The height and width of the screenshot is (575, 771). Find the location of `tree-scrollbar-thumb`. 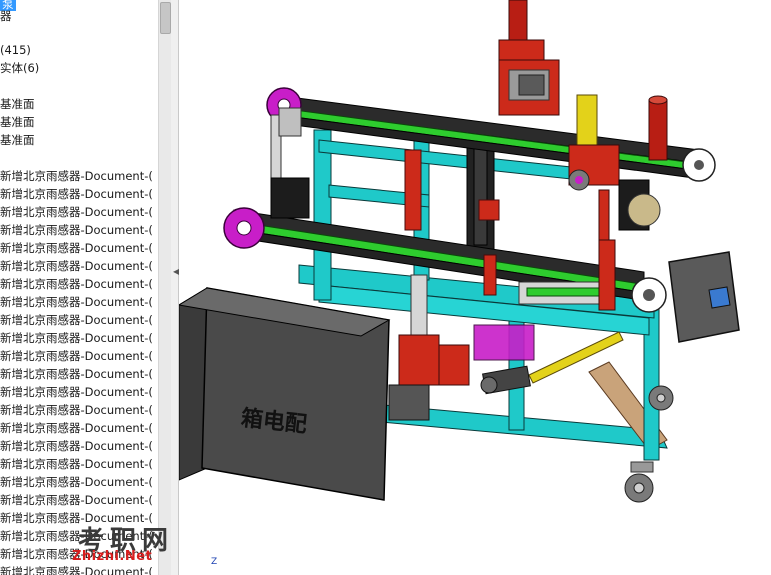

tree-scrollbar-thumb is located at coordinates (165, 18).